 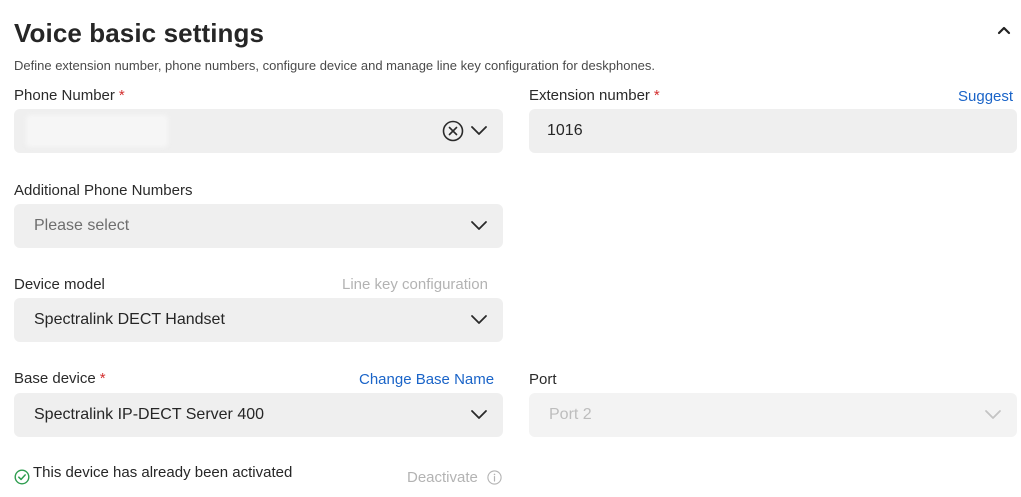 I want to click on chevron-up-icon, so click(x=1004, y=30).